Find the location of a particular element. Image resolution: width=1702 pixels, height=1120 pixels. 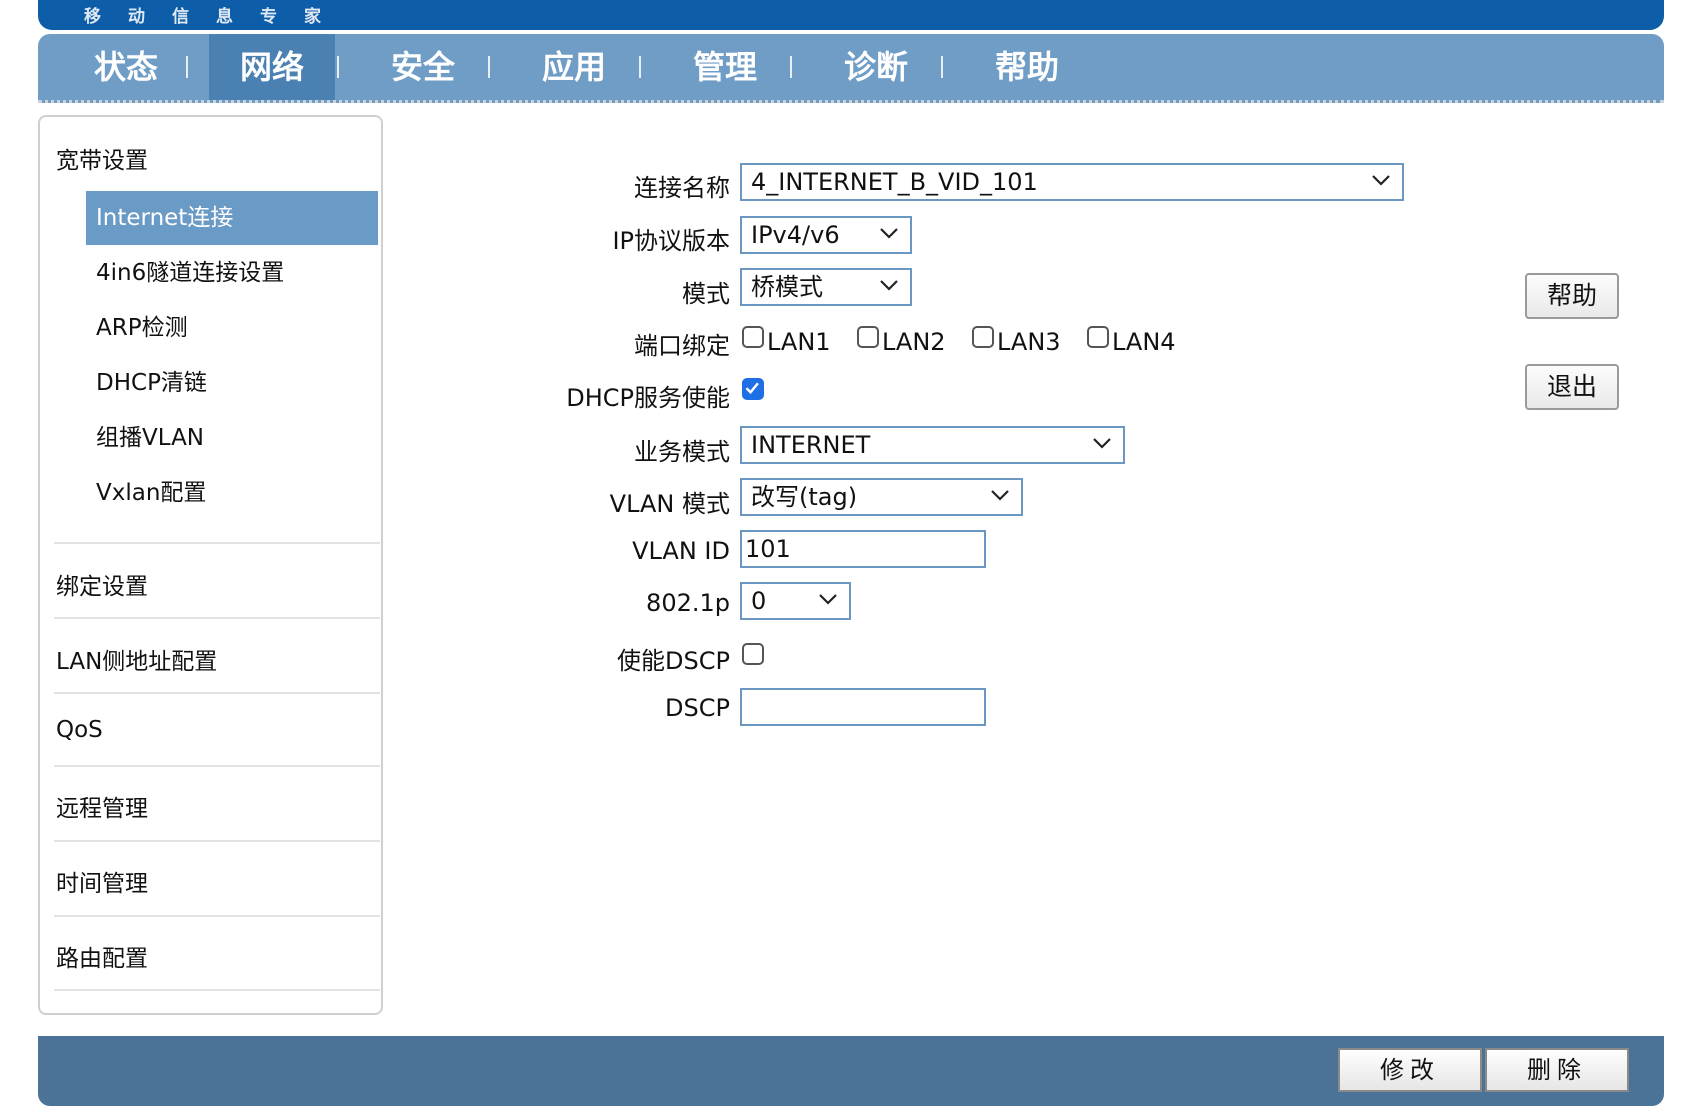

vlan-id-input: 101 is located at coordinates (863, 549).